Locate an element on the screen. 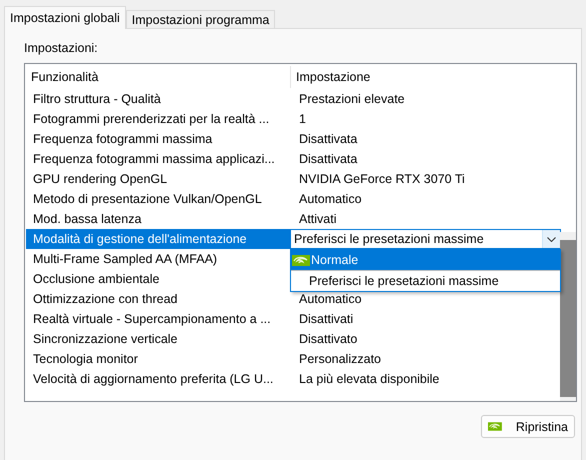 The width and height of the screenshot is (586, 460). setting-cell-text: NVIDIA GeForce RTX 3070 Ti is located at coordinates (381, 179).